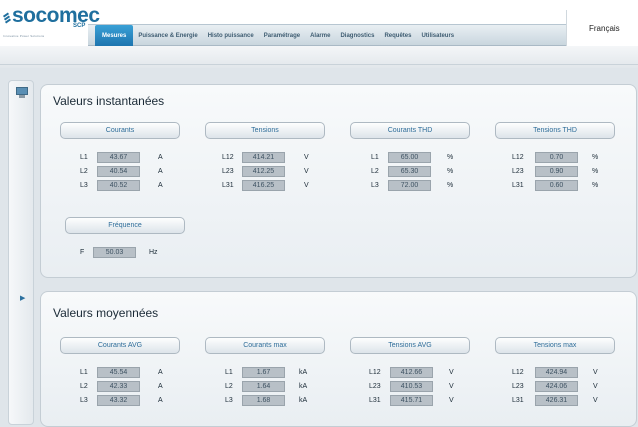  I want to click on group-tensions-max-button: Tensions max, so click(555, 345).